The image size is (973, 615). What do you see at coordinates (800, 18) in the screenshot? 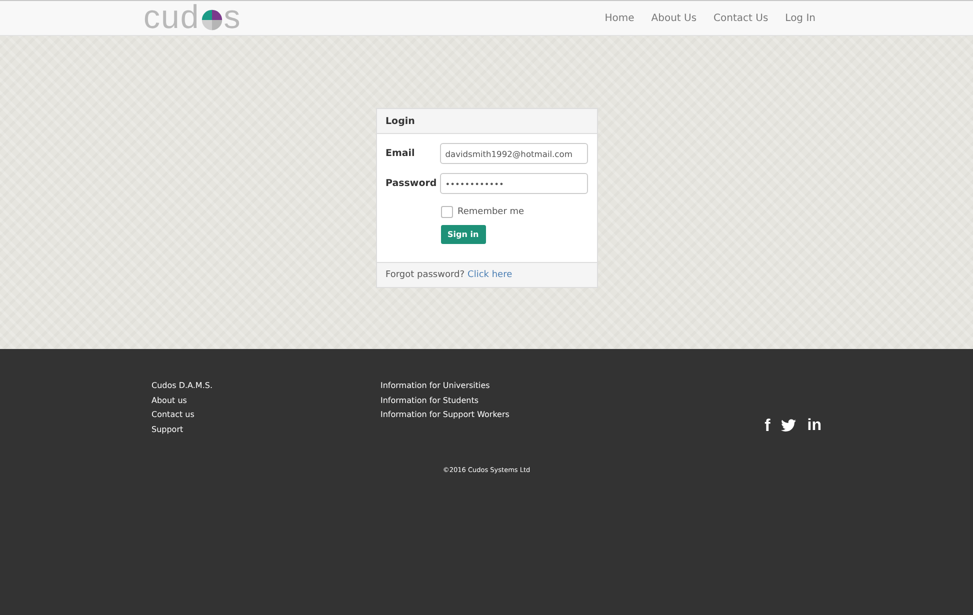
I see `nav-link: Log In` at bounding box center [800, 18].